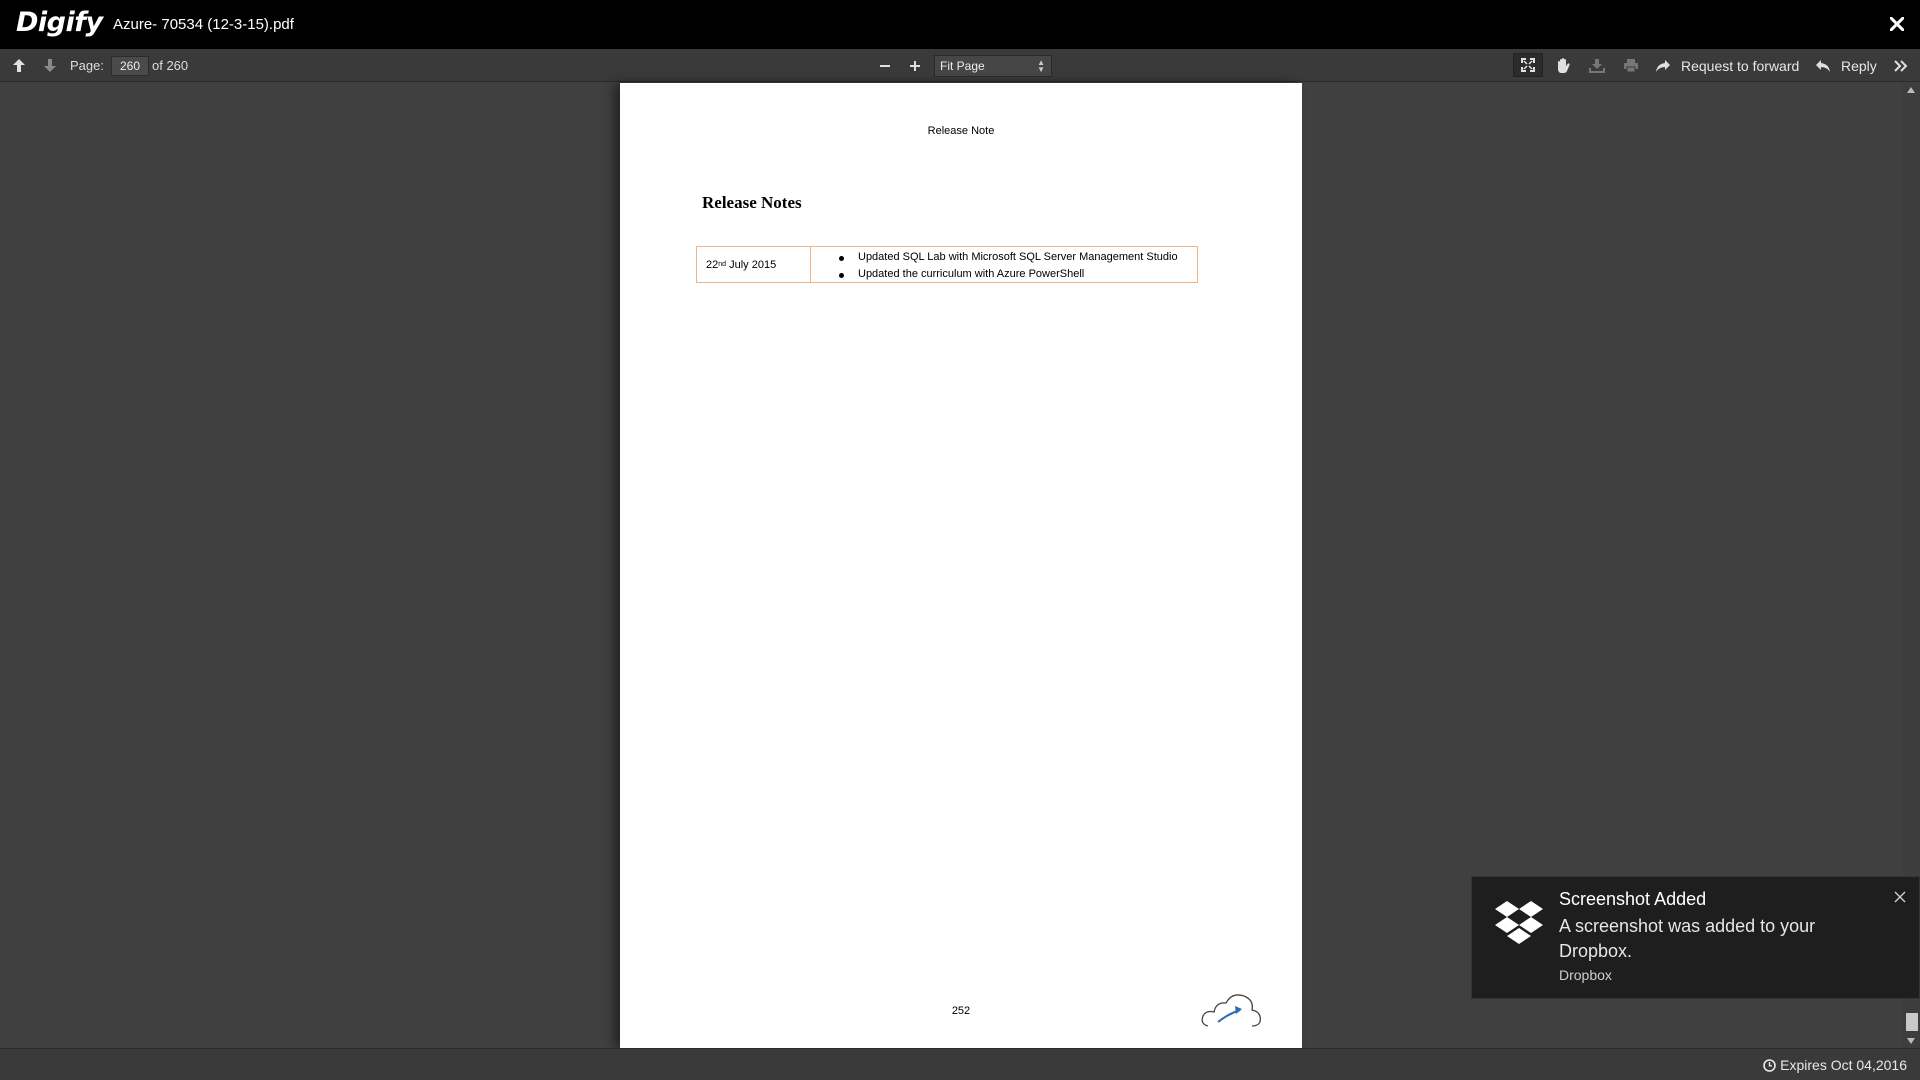  Describe the element at coordinates (1843, 1065) in the screenshot. I see `expiry-text: Expires Oct 04,2016` at that location.